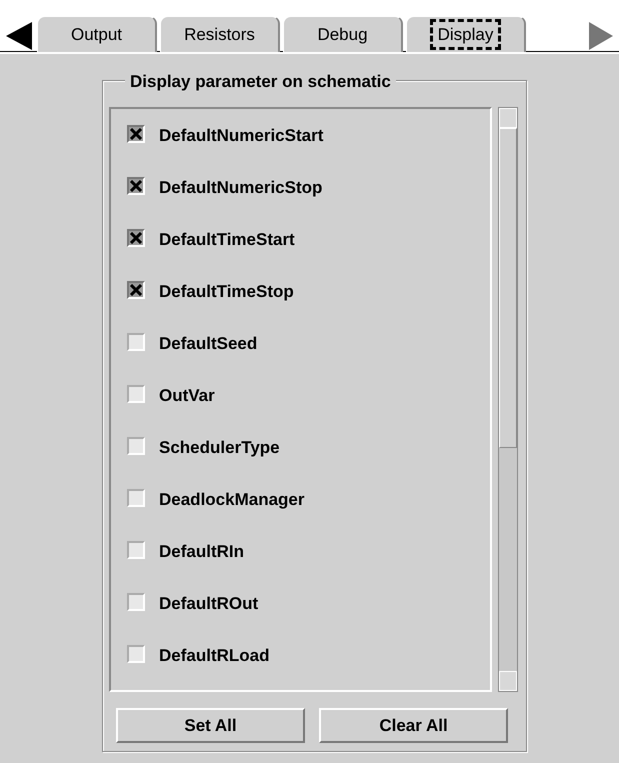 This screenshot has height=763, width=619. What do you see at coordinates (201, 552) in the screenshot?
I see `checkbox-label: DefaultRIn` at bounding box center [201, 552].